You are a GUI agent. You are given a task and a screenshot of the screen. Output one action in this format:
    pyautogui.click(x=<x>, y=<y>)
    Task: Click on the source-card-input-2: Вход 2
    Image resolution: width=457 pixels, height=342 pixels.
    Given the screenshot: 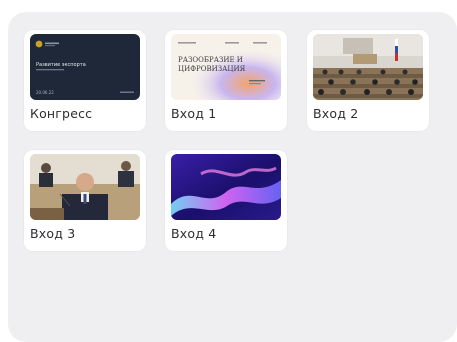 What is the action you would take?
    pyautogui.click(x=368, y=80)
    